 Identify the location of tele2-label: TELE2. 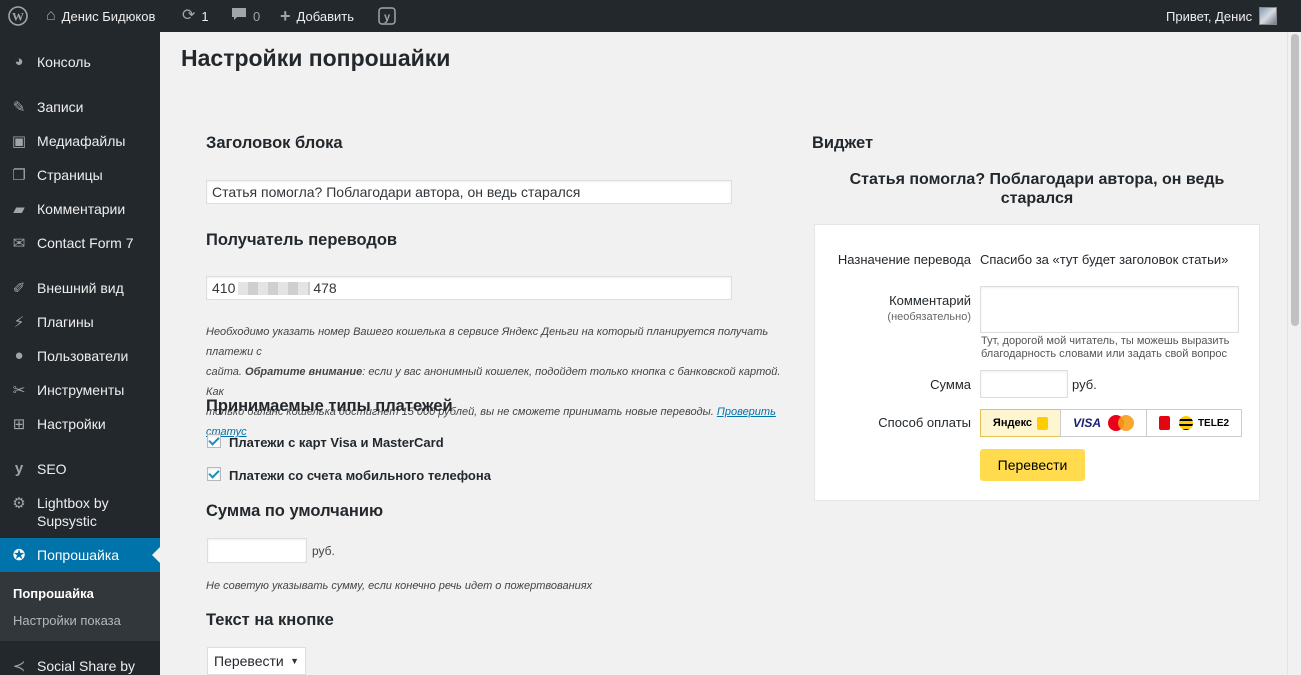
(1213, 423).